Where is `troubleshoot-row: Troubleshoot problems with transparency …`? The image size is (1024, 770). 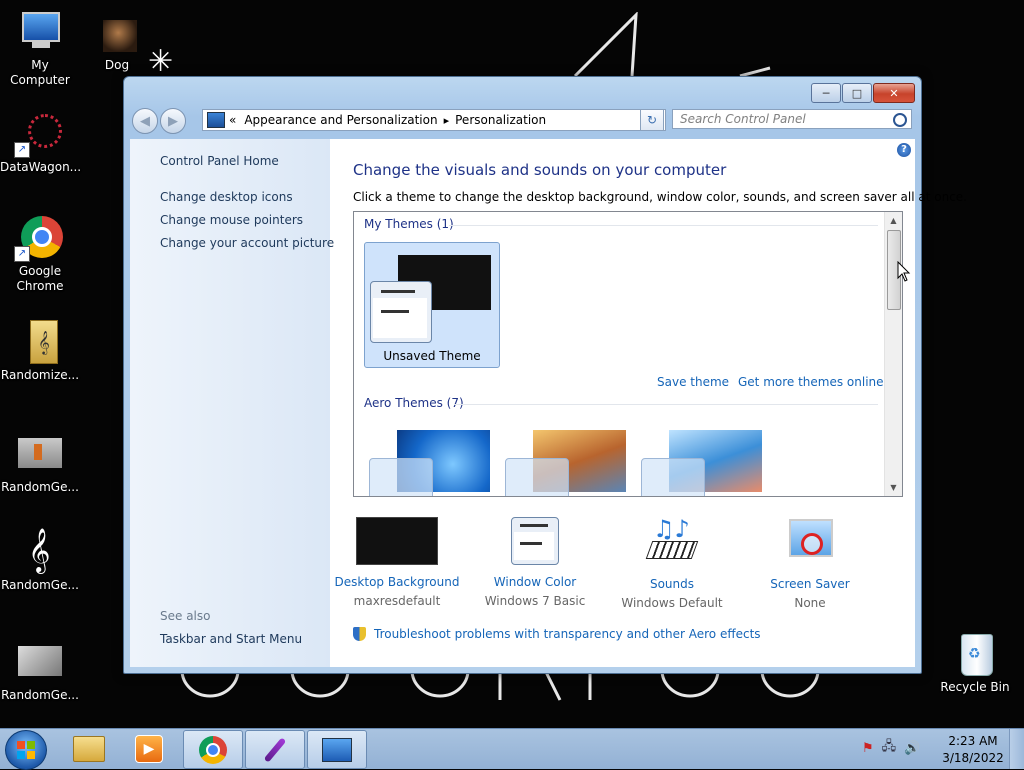 troubleshoot-row: Troubleshoot problems with transparency … is located at coordinates (557, 634).